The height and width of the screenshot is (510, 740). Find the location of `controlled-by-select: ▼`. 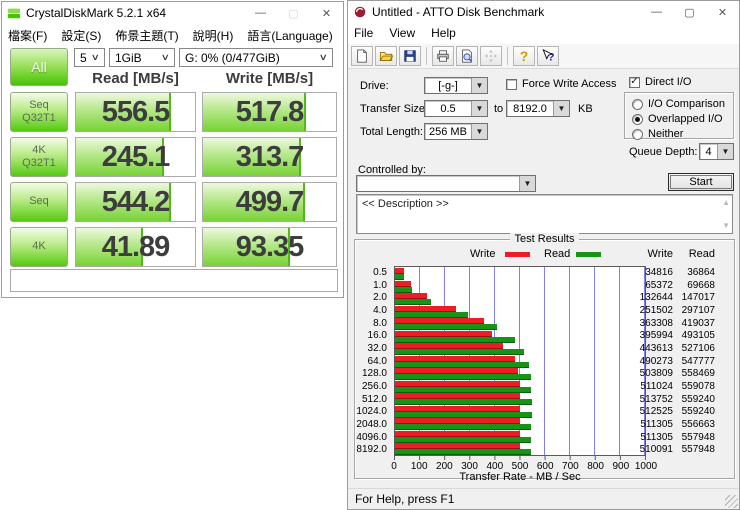

controlled-by-select: ▼ is located at coordinates (446, 183).